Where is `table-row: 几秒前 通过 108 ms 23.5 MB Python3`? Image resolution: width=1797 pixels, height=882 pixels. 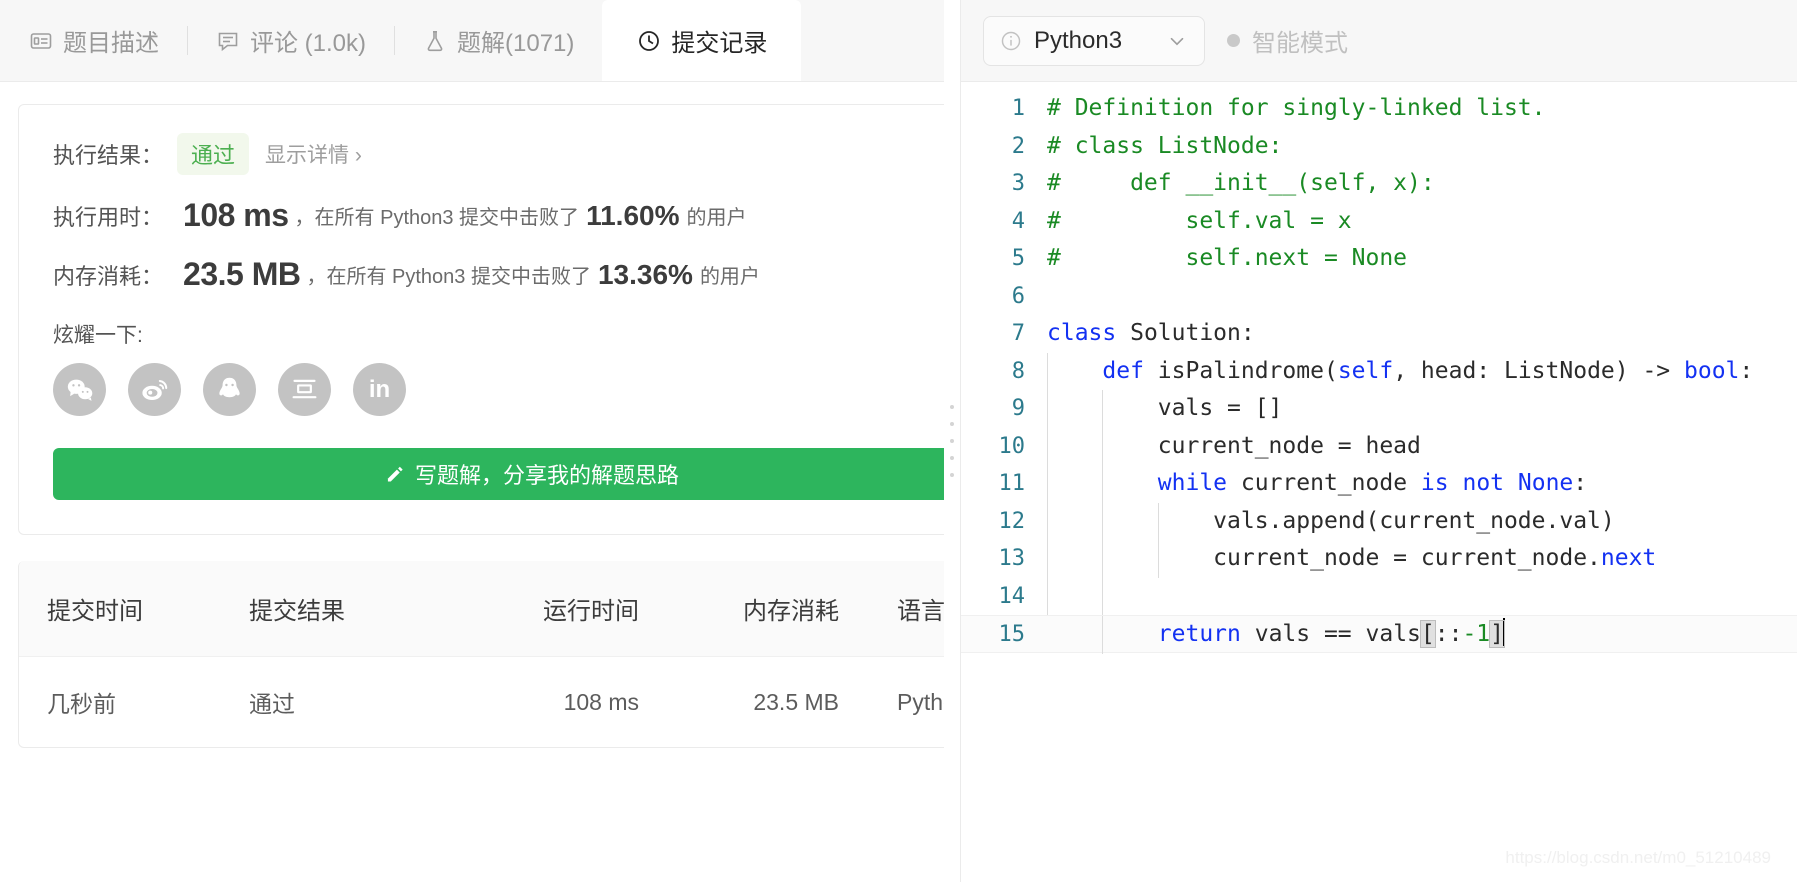
table-row: 几秒前 通过 108 ms 23.5 MB Python3 is located at coordinates (481, 701).